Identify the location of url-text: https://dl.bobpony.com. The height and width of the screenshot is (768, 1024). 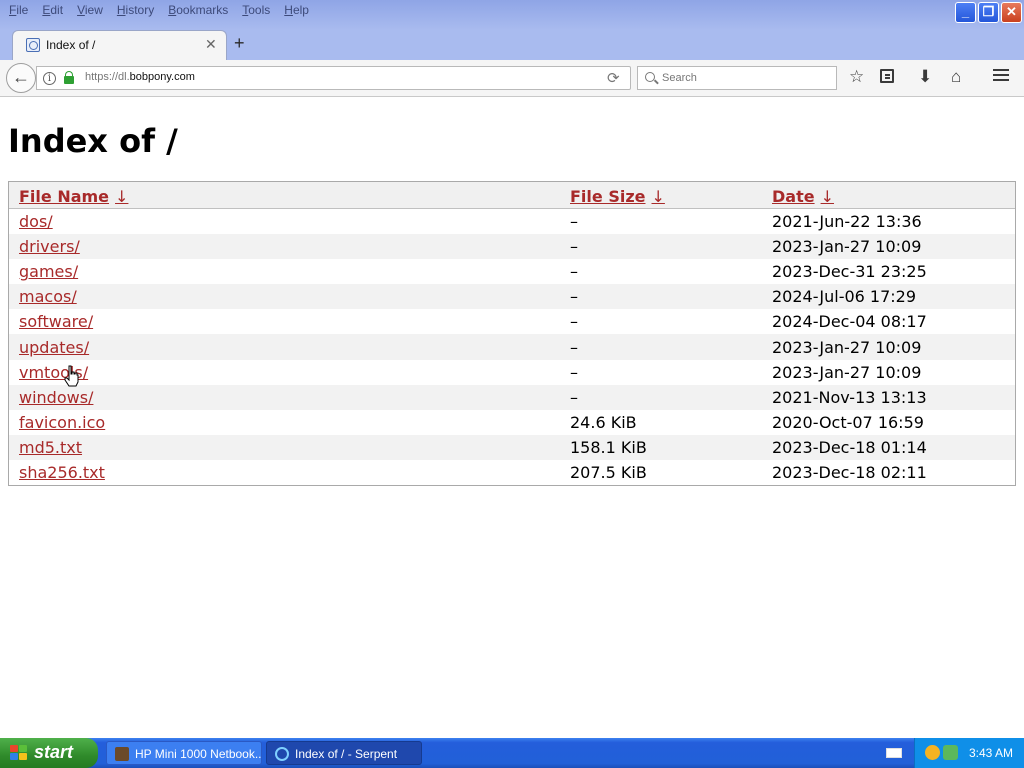
(140, 77).